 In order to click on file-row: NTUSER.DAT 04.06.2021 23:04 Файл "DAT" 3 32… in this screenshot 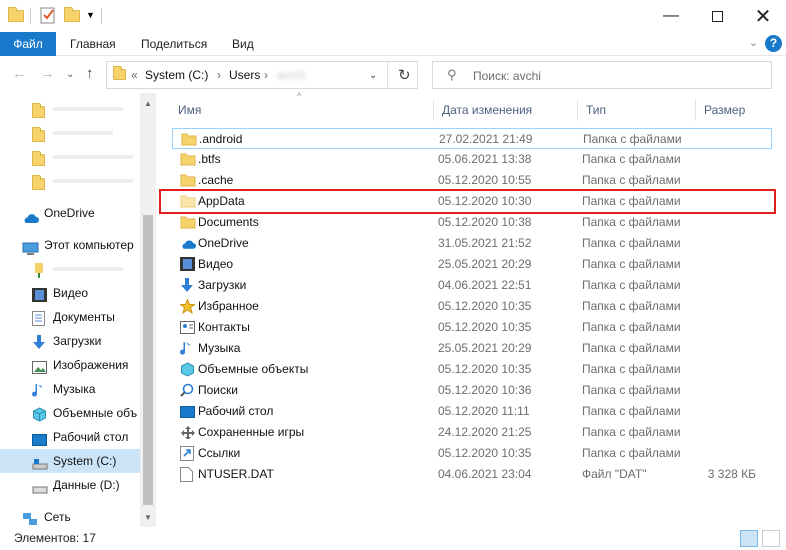, I will do `click(472, 474)`.